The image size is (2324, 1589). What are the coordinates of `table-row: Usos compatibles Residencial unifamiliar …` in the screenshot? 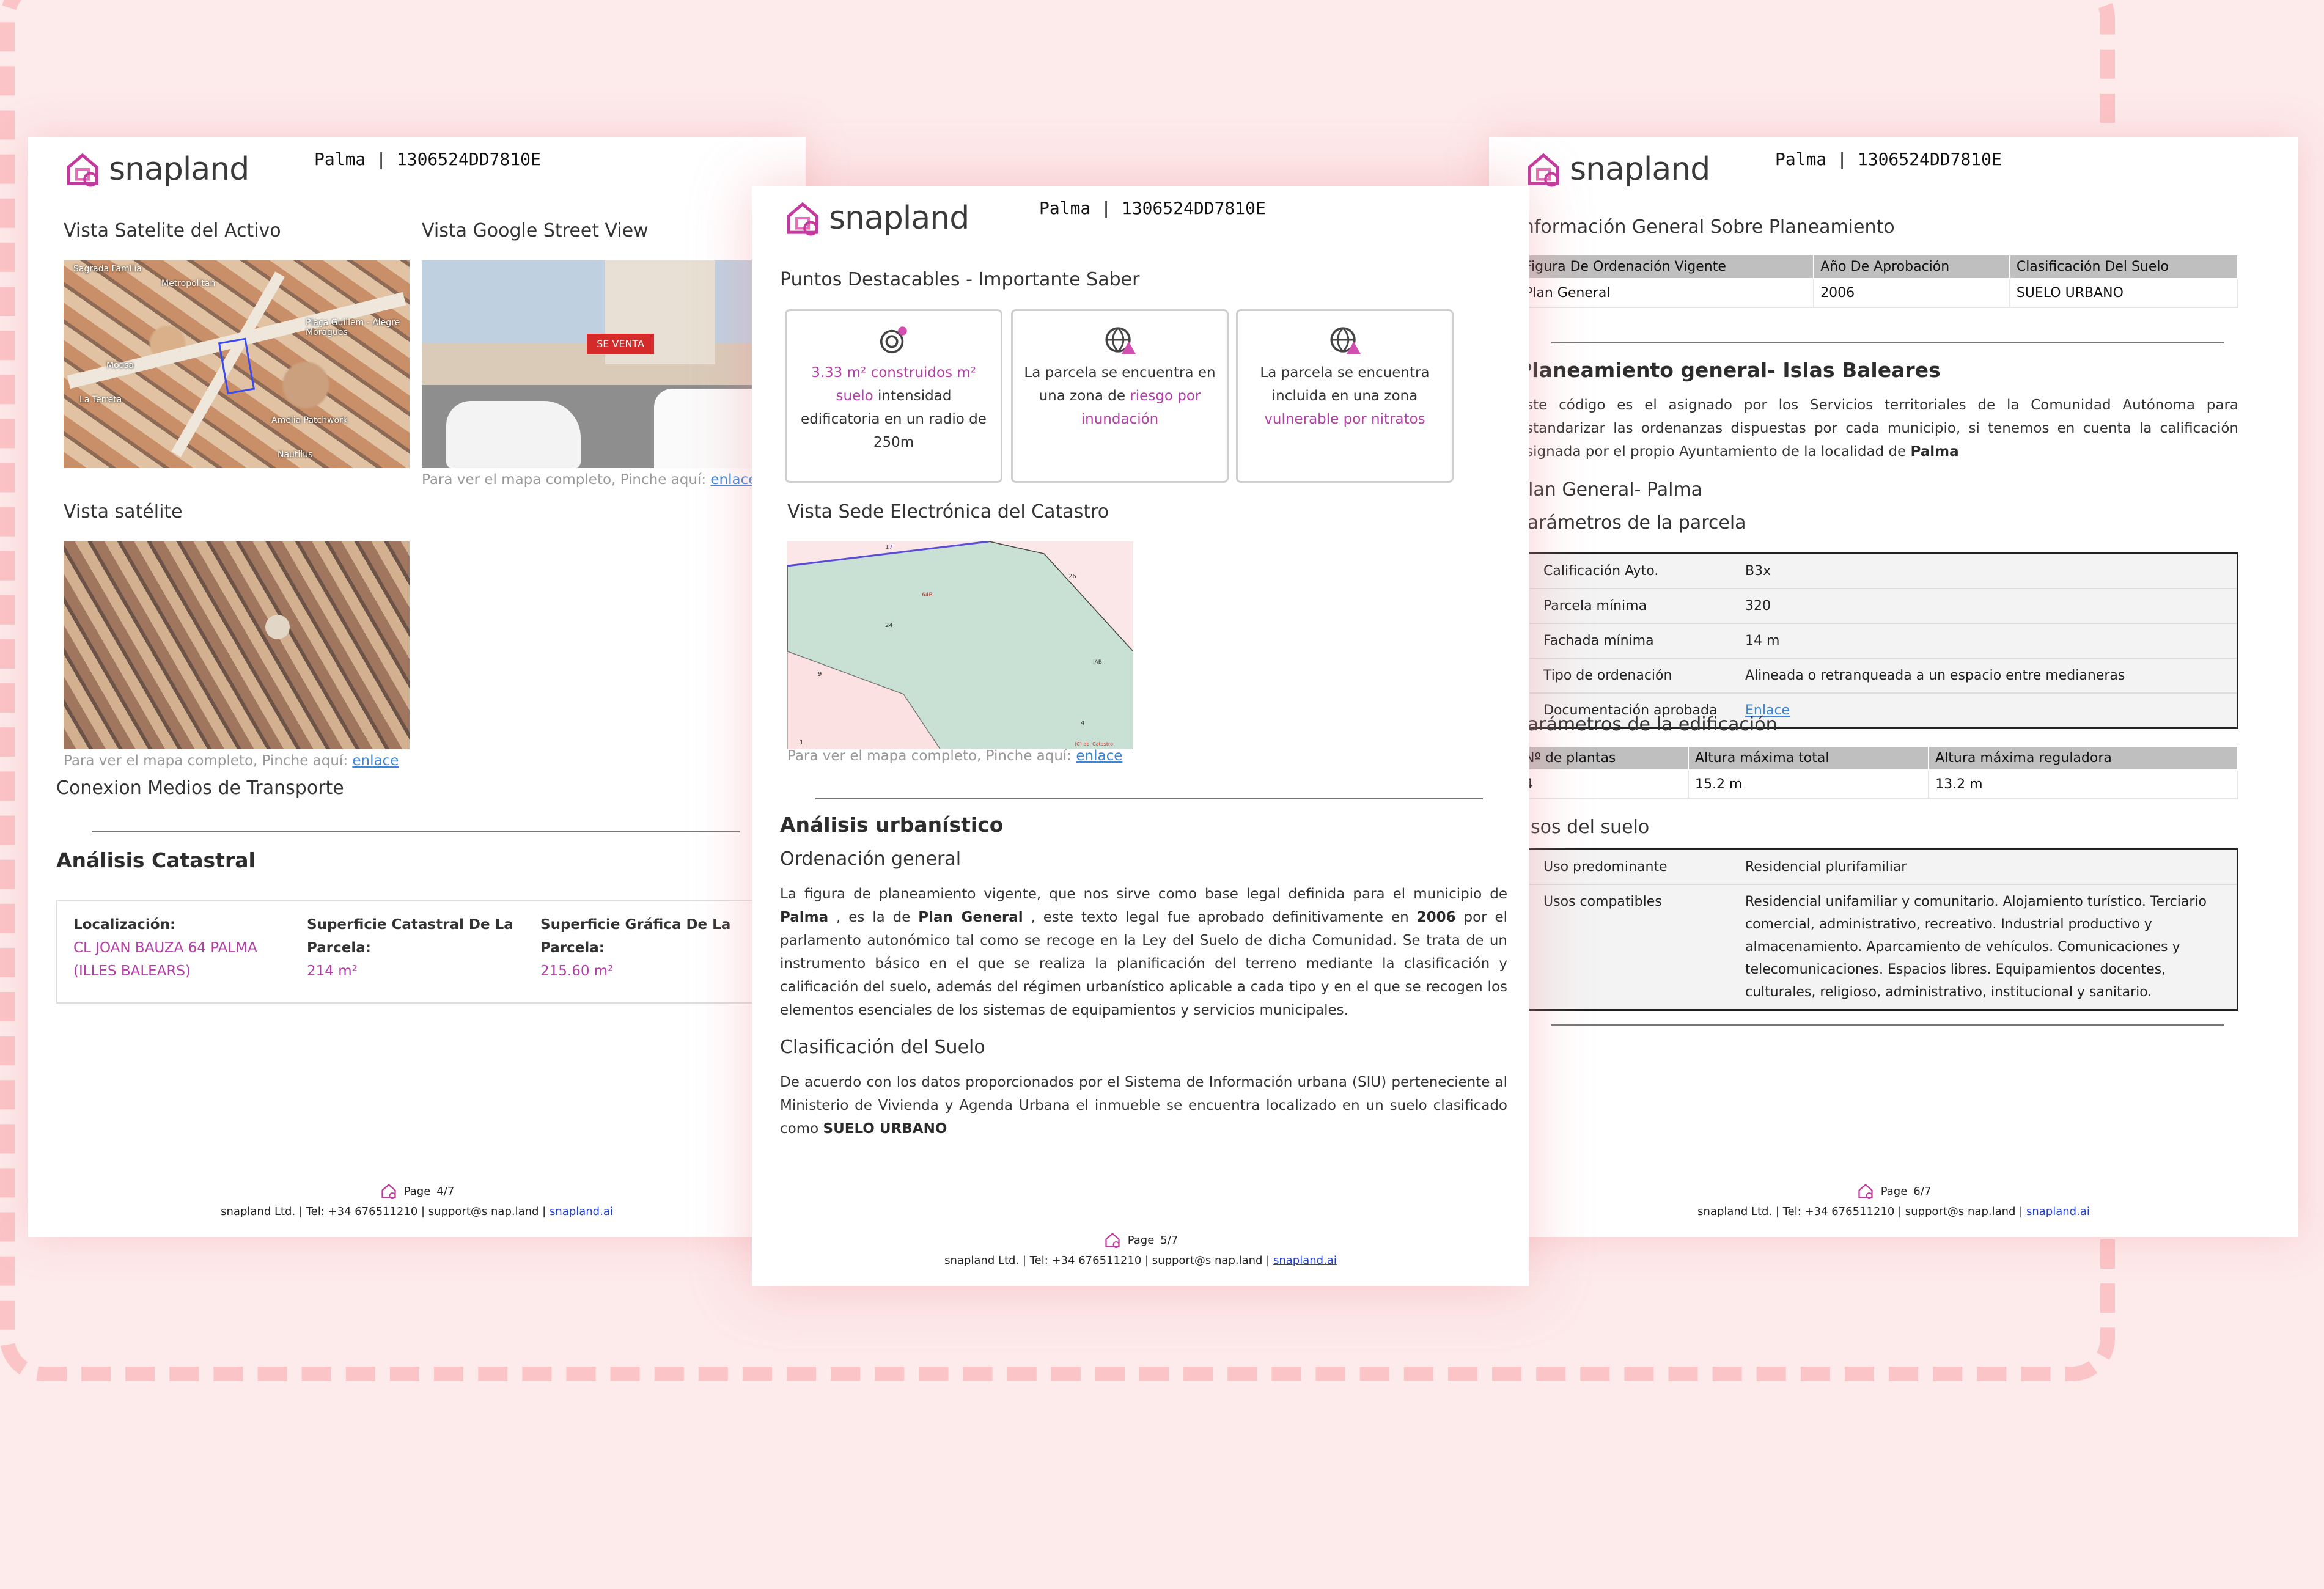 It's located at (1875, 947).